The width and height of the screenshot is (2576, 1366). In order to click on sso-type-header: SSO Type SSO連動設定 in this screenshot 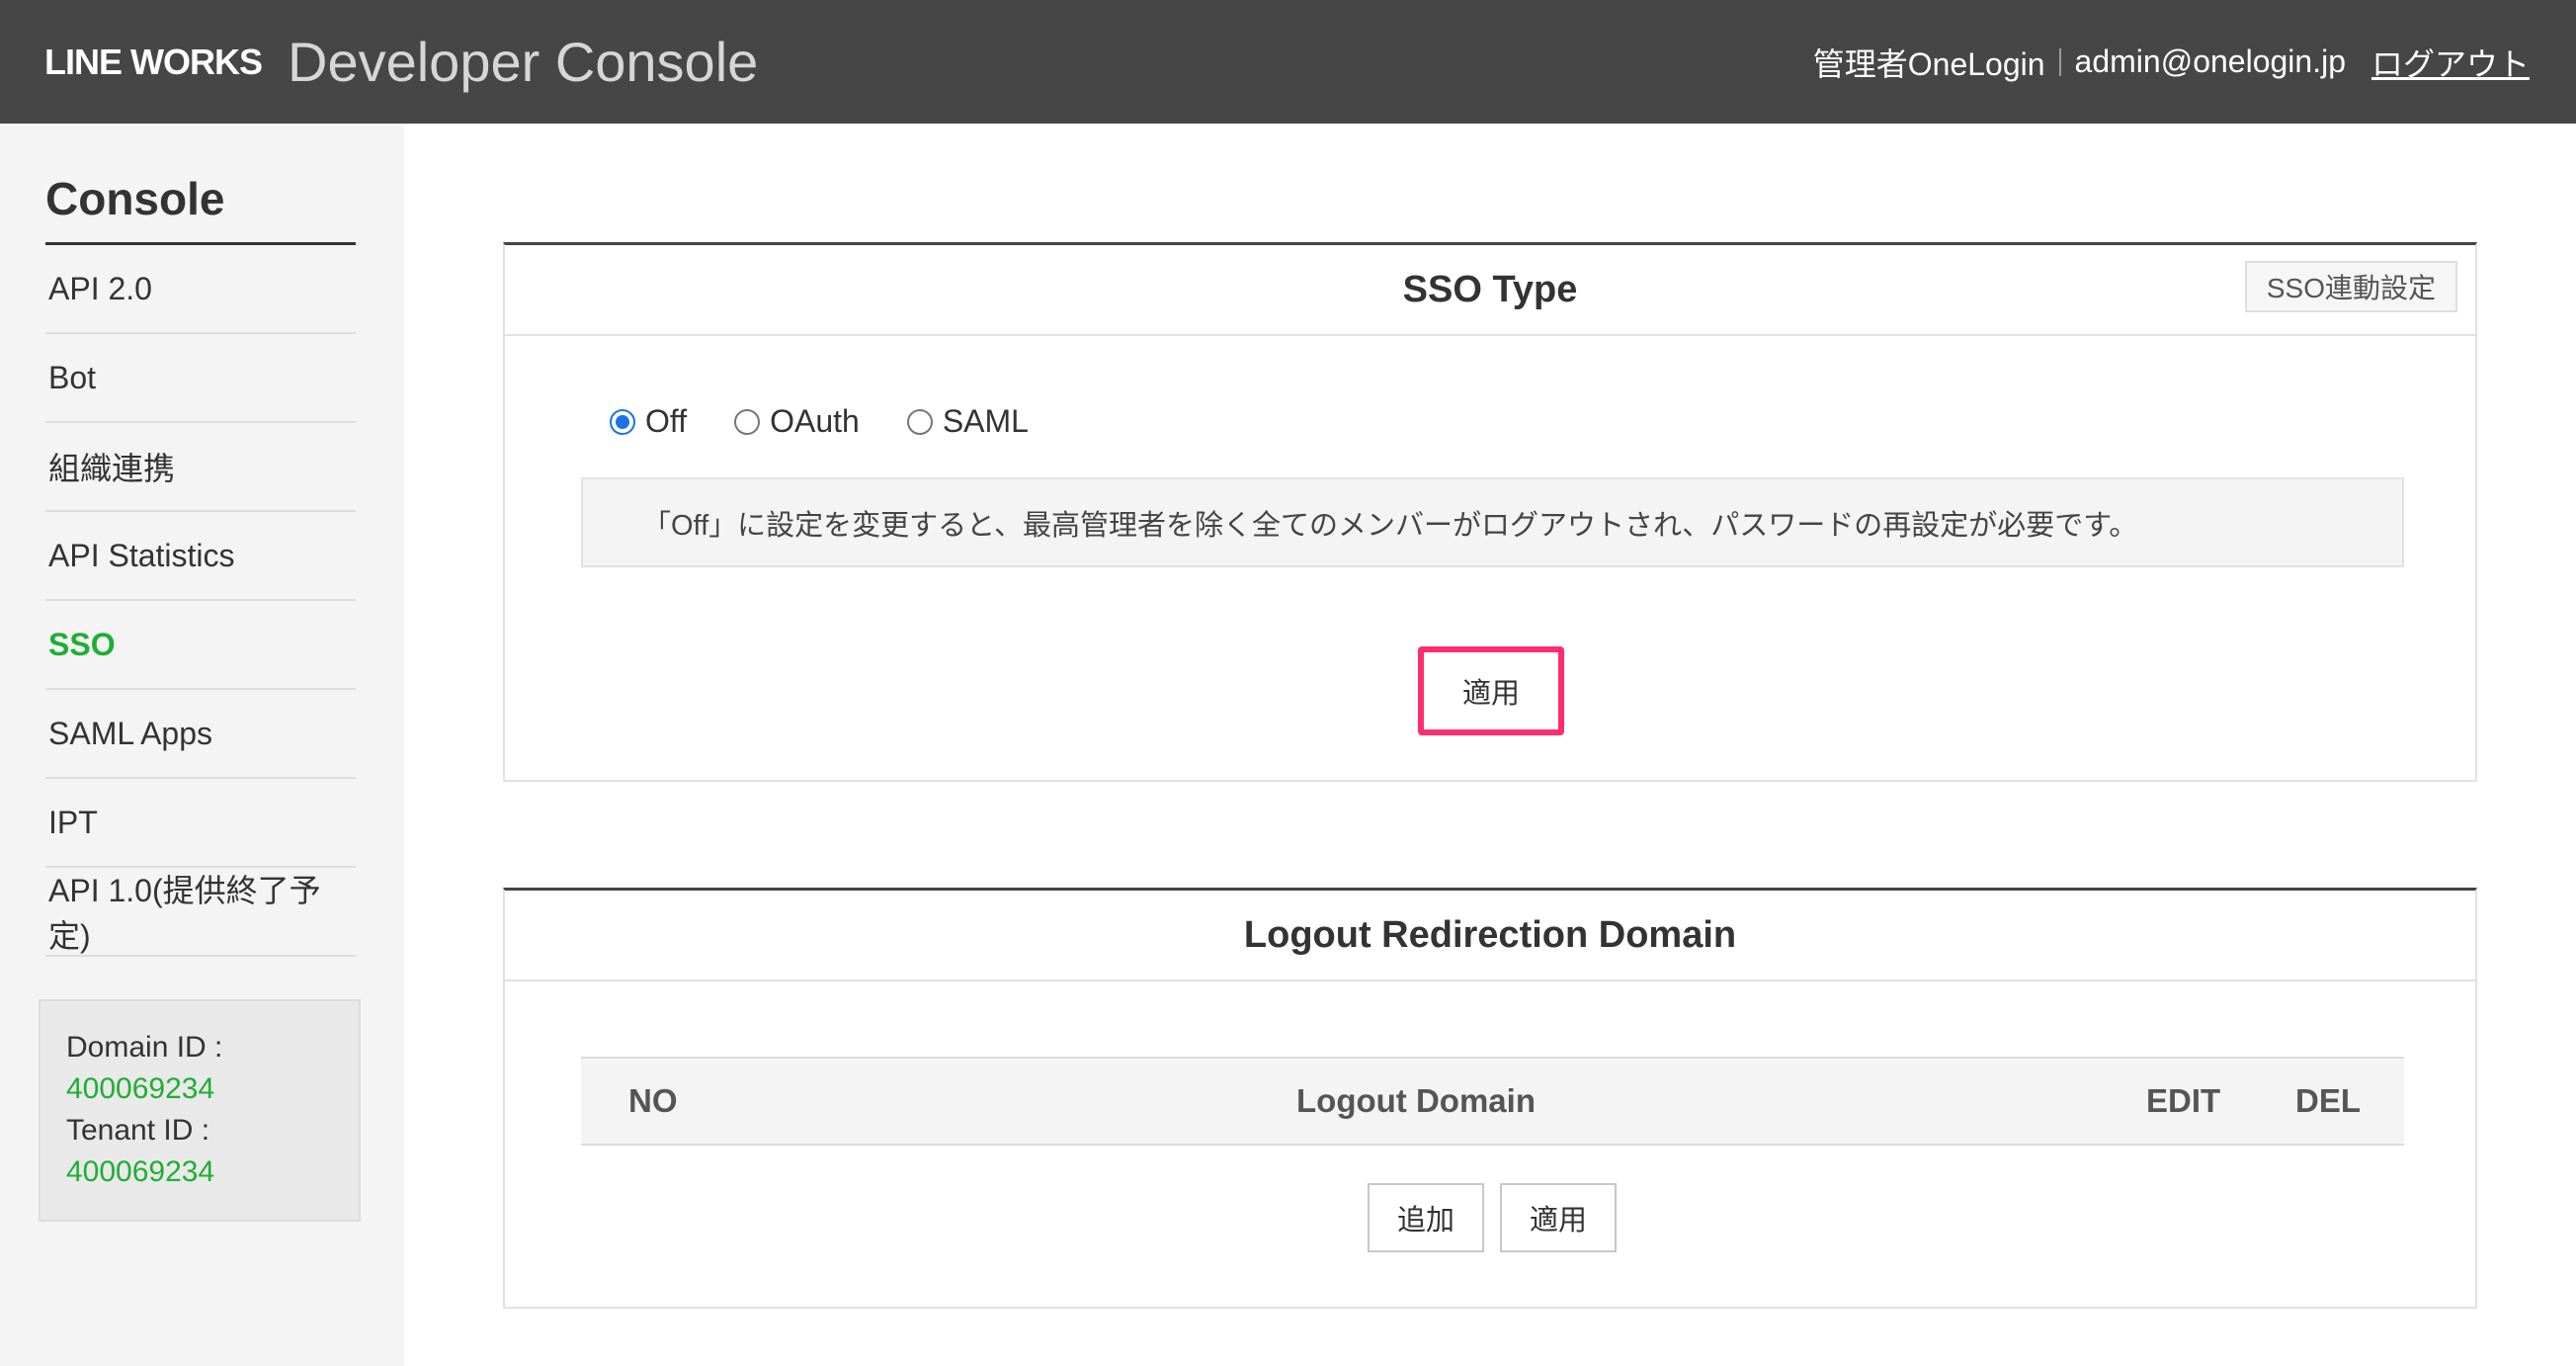, I will do `click(1490, 290)`.